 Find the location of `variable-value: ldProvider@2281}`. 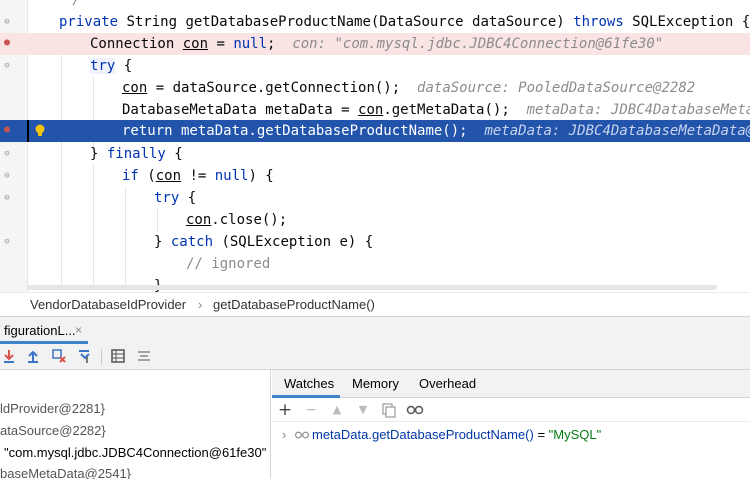

variable-value: ldProvider@2281} is located at coordinates (52, 408).